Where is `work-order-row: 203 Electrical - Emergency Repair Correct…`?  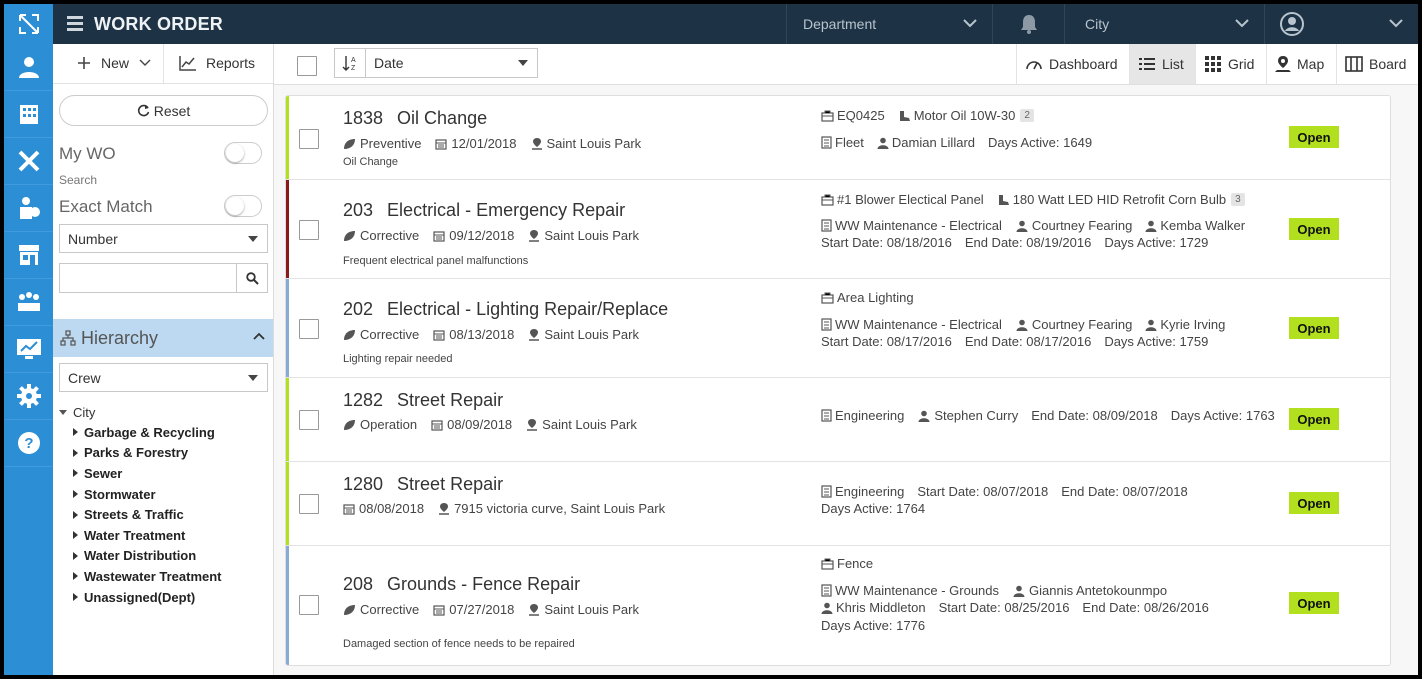
work-order-row: 203 Electrical - Emergency Repair Correct… is located at coordinates (838, 229).